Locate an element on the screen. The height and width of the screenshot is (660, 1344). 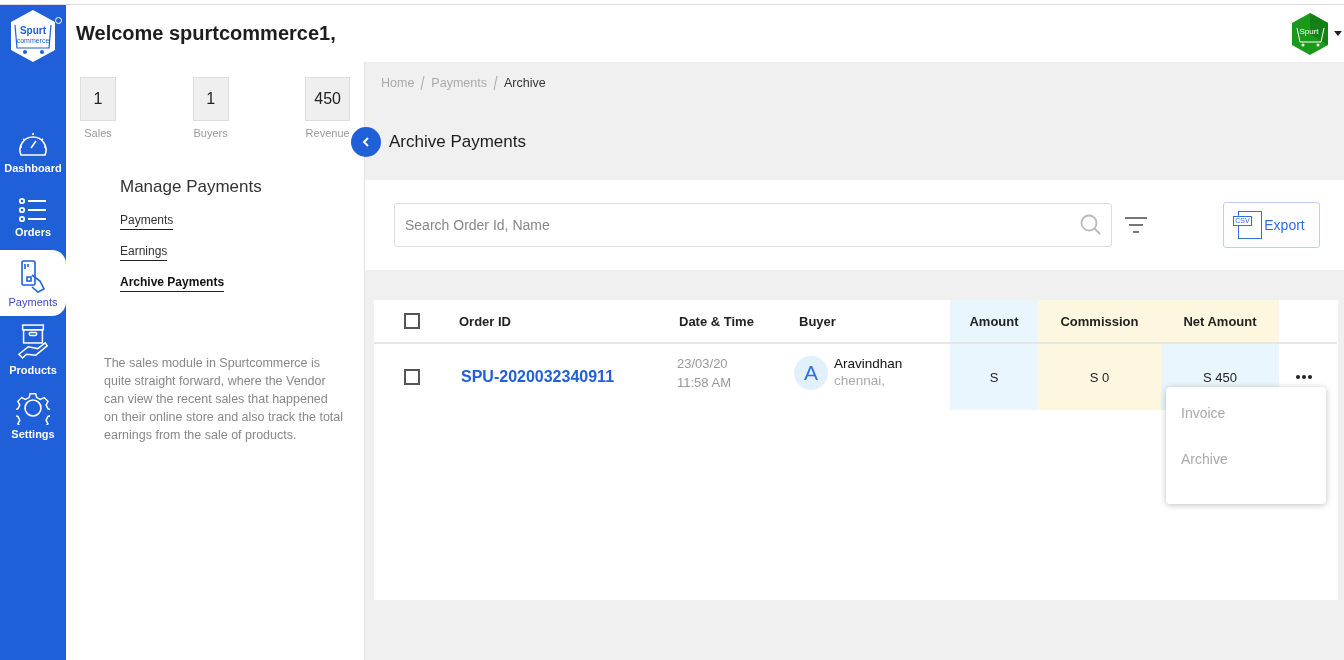
column-header: Date & Time is located at coordinates (719, 322).